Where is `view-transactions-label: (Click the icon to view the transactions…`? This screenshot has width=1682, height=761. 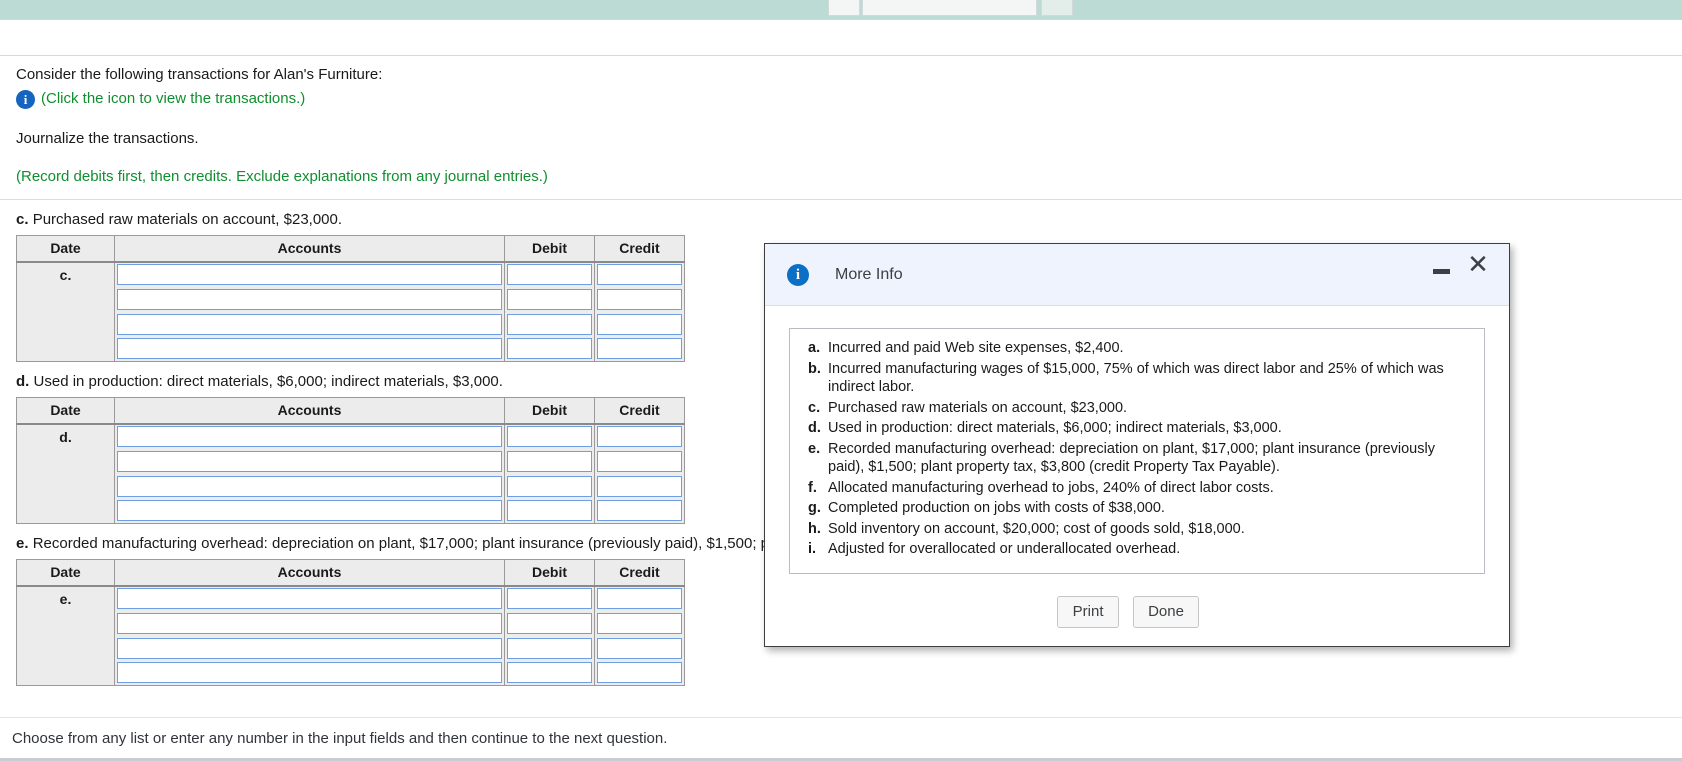 view-transactions-label: (Click the icon to view the transactions… is located at coordinates (173, 99).